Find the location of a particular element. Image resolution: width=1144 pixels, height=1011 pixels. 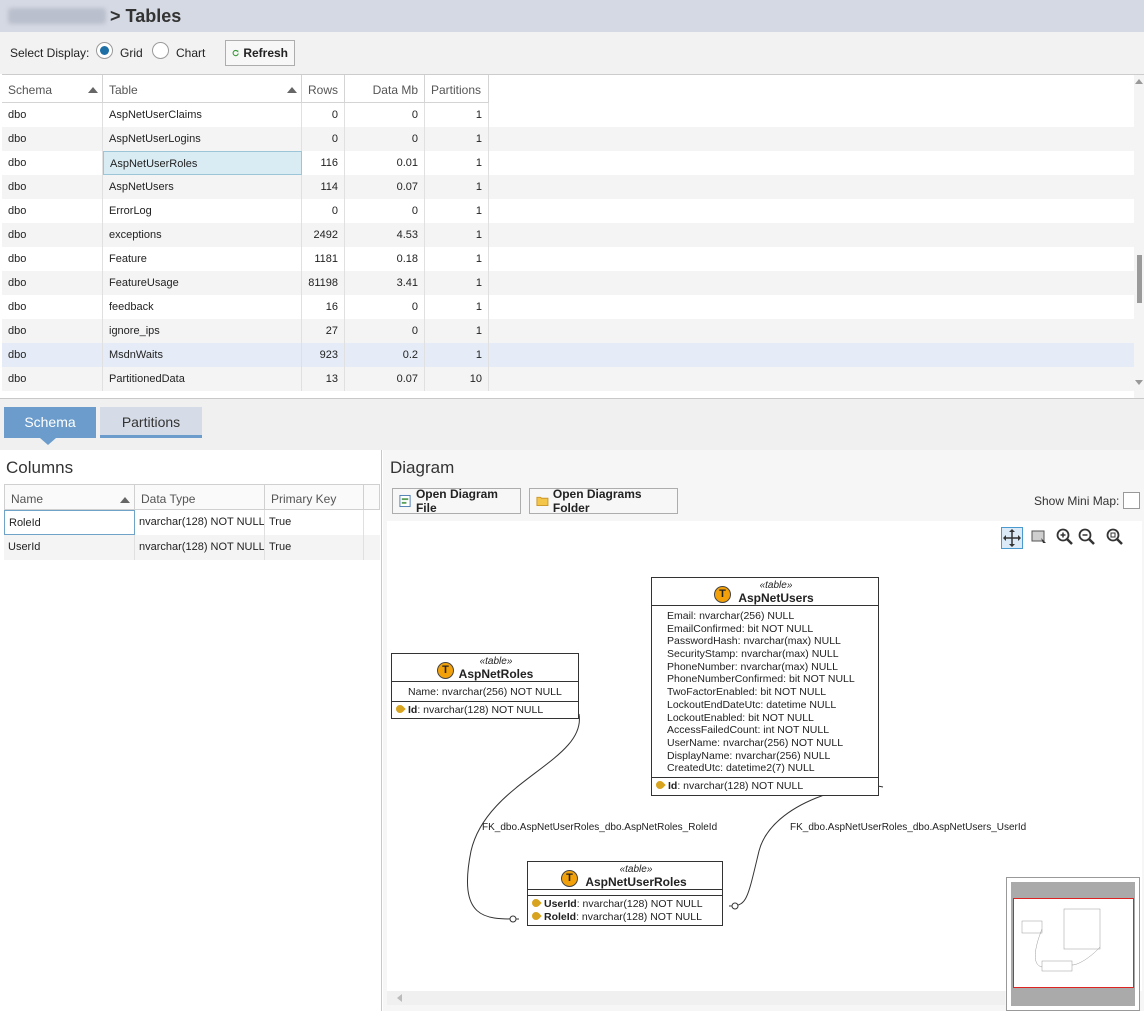

open-diagrams-folder-button: Open Diagrams Folder is located at coordinates (603, 501).